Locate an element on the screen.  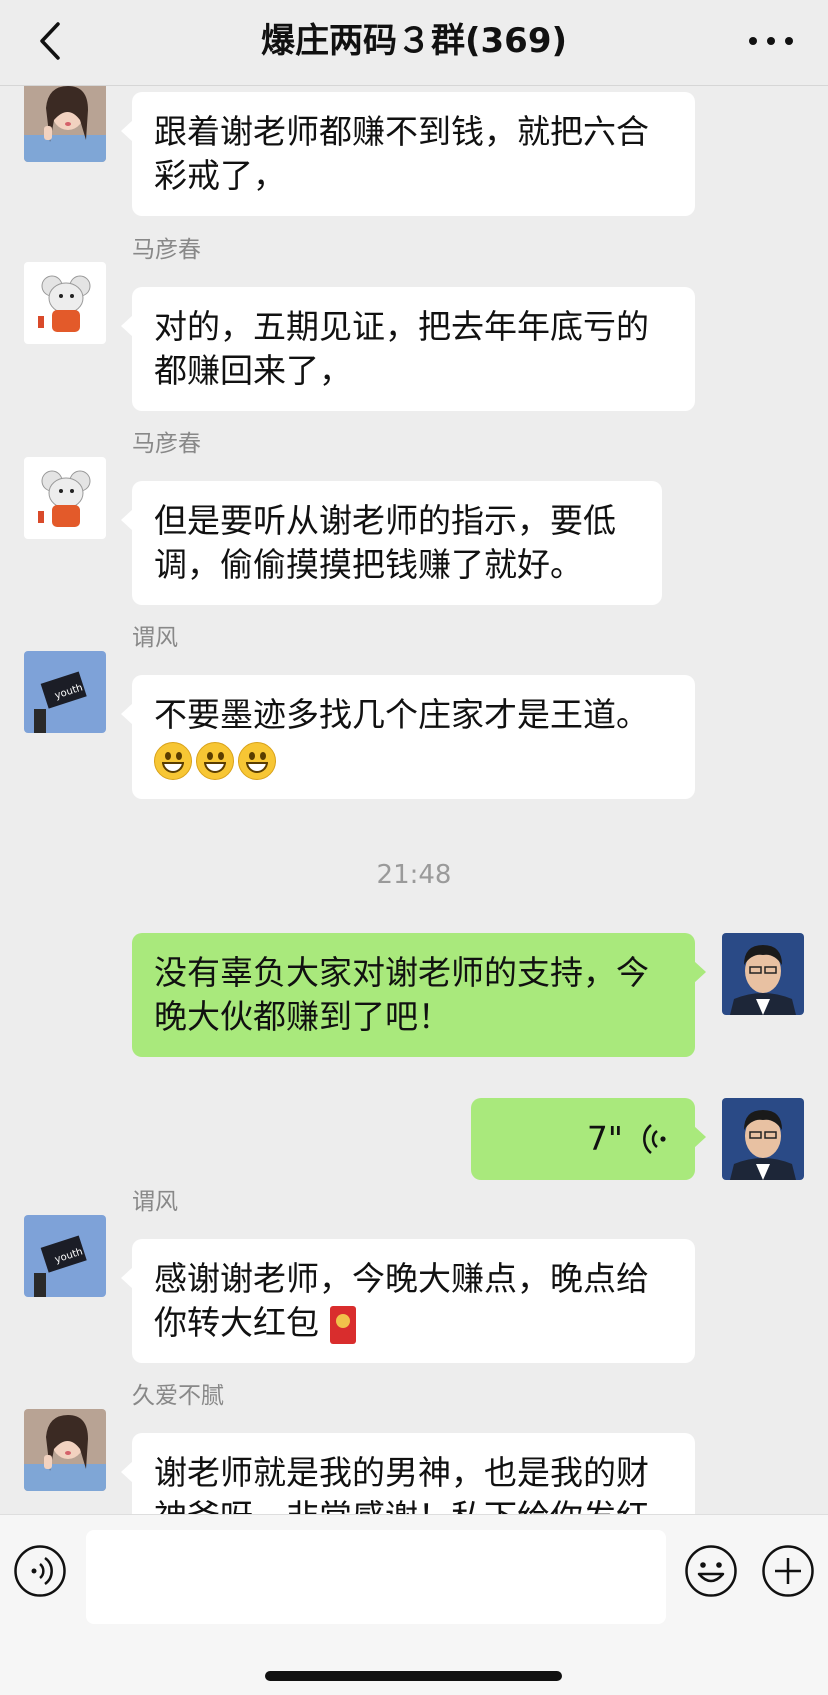
message-input is located at coordinates (376, 1577).